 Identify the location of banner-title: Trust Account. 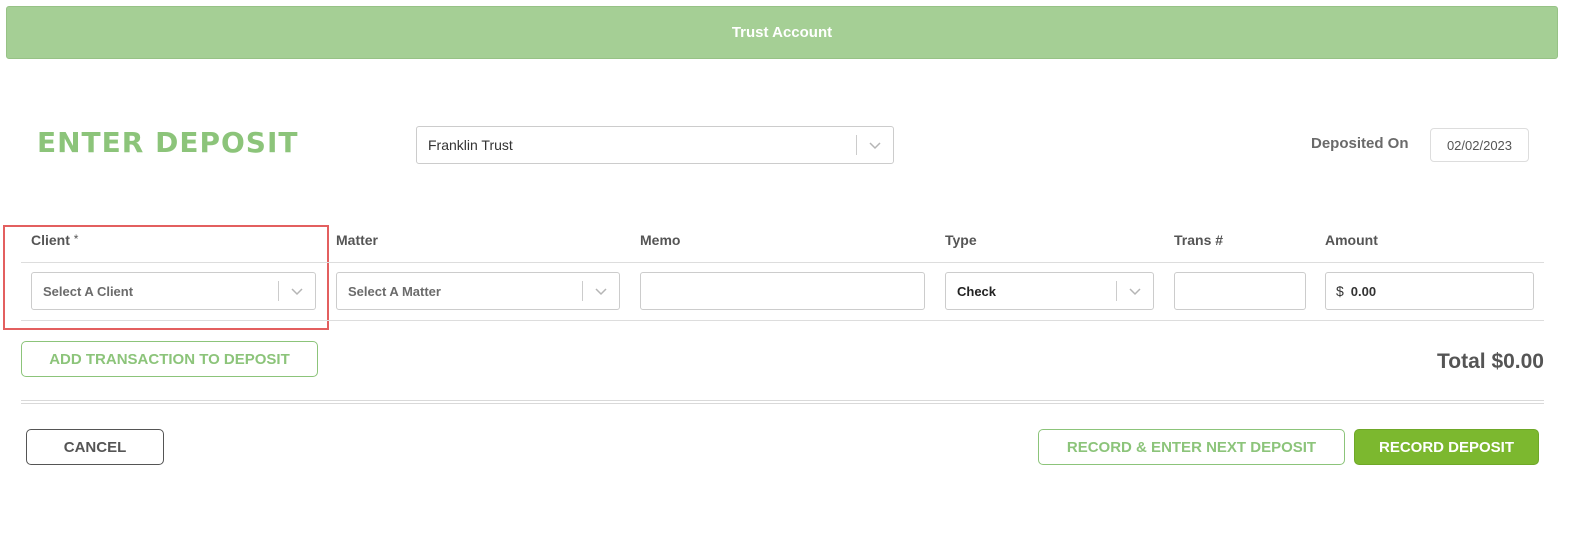
(782, 32).